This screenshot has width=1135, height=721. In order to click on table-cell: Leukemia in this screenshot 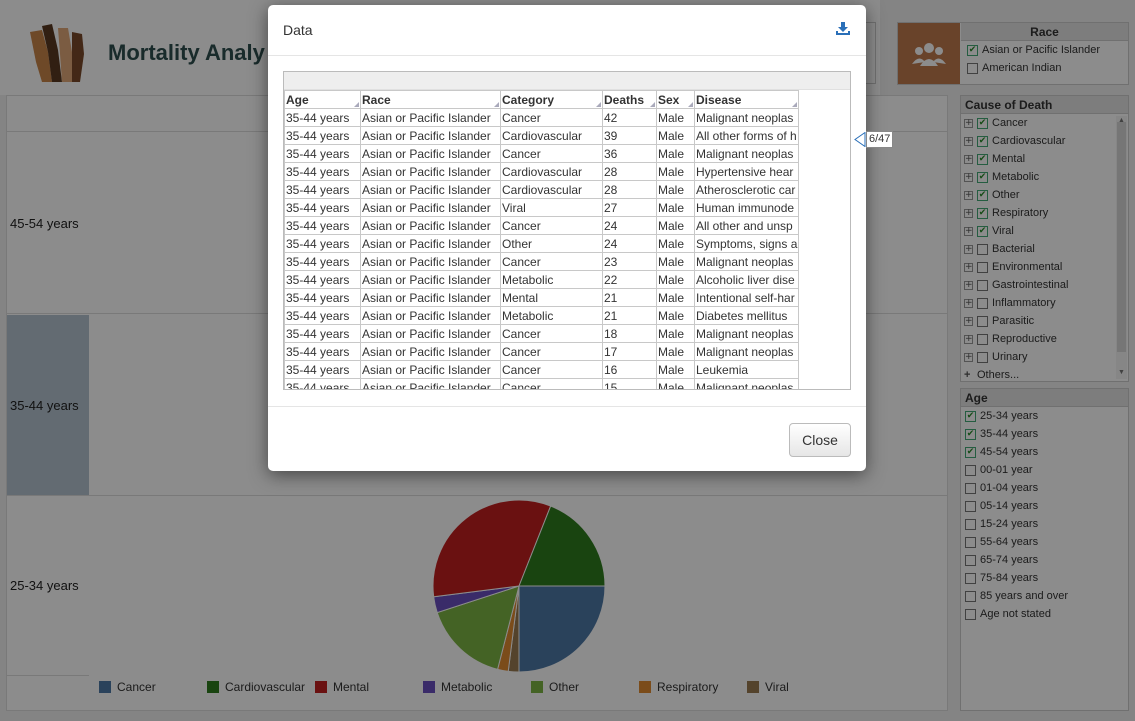, I will do `click(746, 369)`.